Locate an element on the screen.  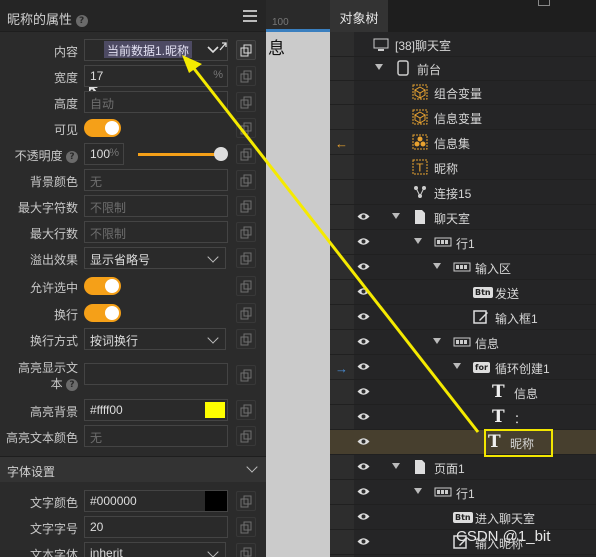
wrapmode-select: 按词换行 is located at coordinates (155, 339).